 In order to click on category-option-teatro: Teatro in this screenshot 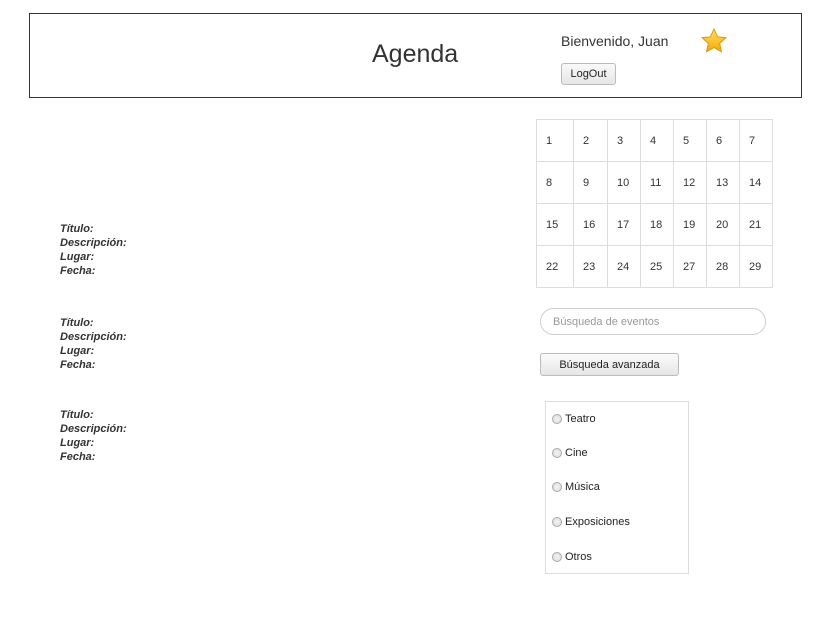, I will do `click(574, 419)`.